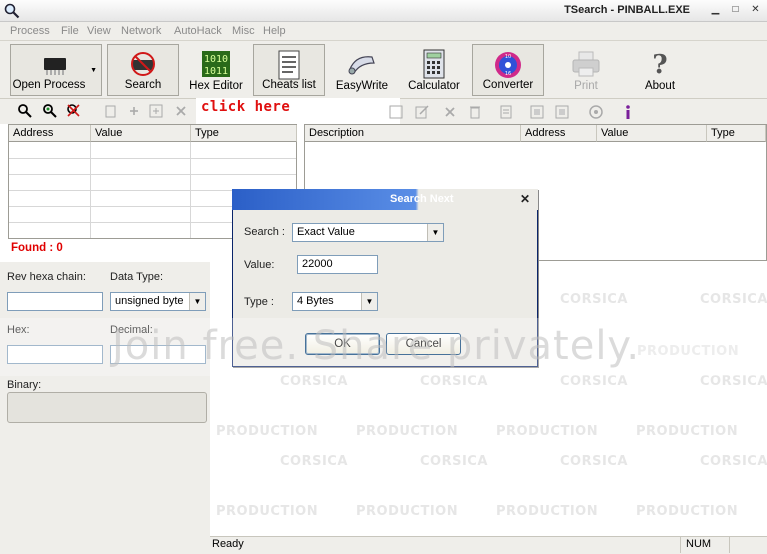 The image size is (767, 554). Describe the element at coordinates (508, 74) in the screenshot. I see `svg-text: 16` at that location.